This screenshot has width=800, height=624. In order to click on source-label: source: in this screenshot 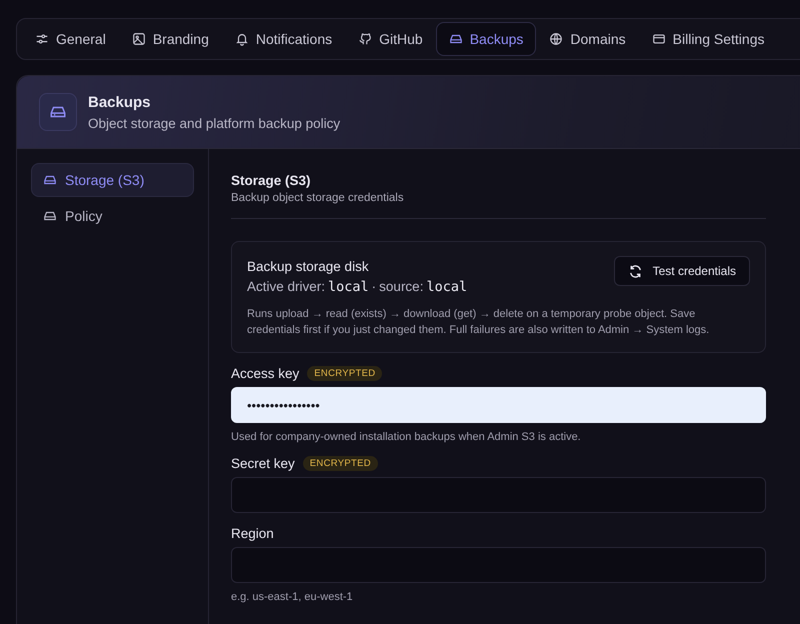, I will do `click(401, 286)`.